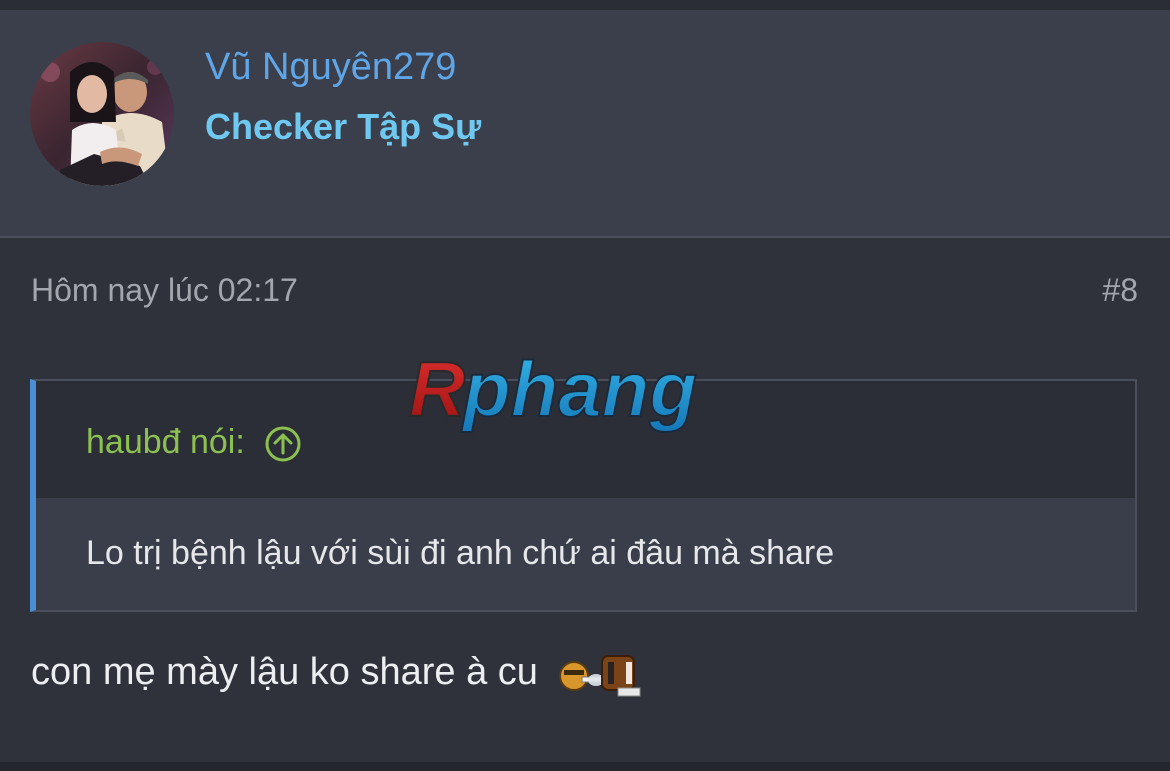 Image resolution: width=1170 pixels, height=771 pixels. I want to click on post-message: con mẹ mày lậu ko share à cu, so click(337, 674).